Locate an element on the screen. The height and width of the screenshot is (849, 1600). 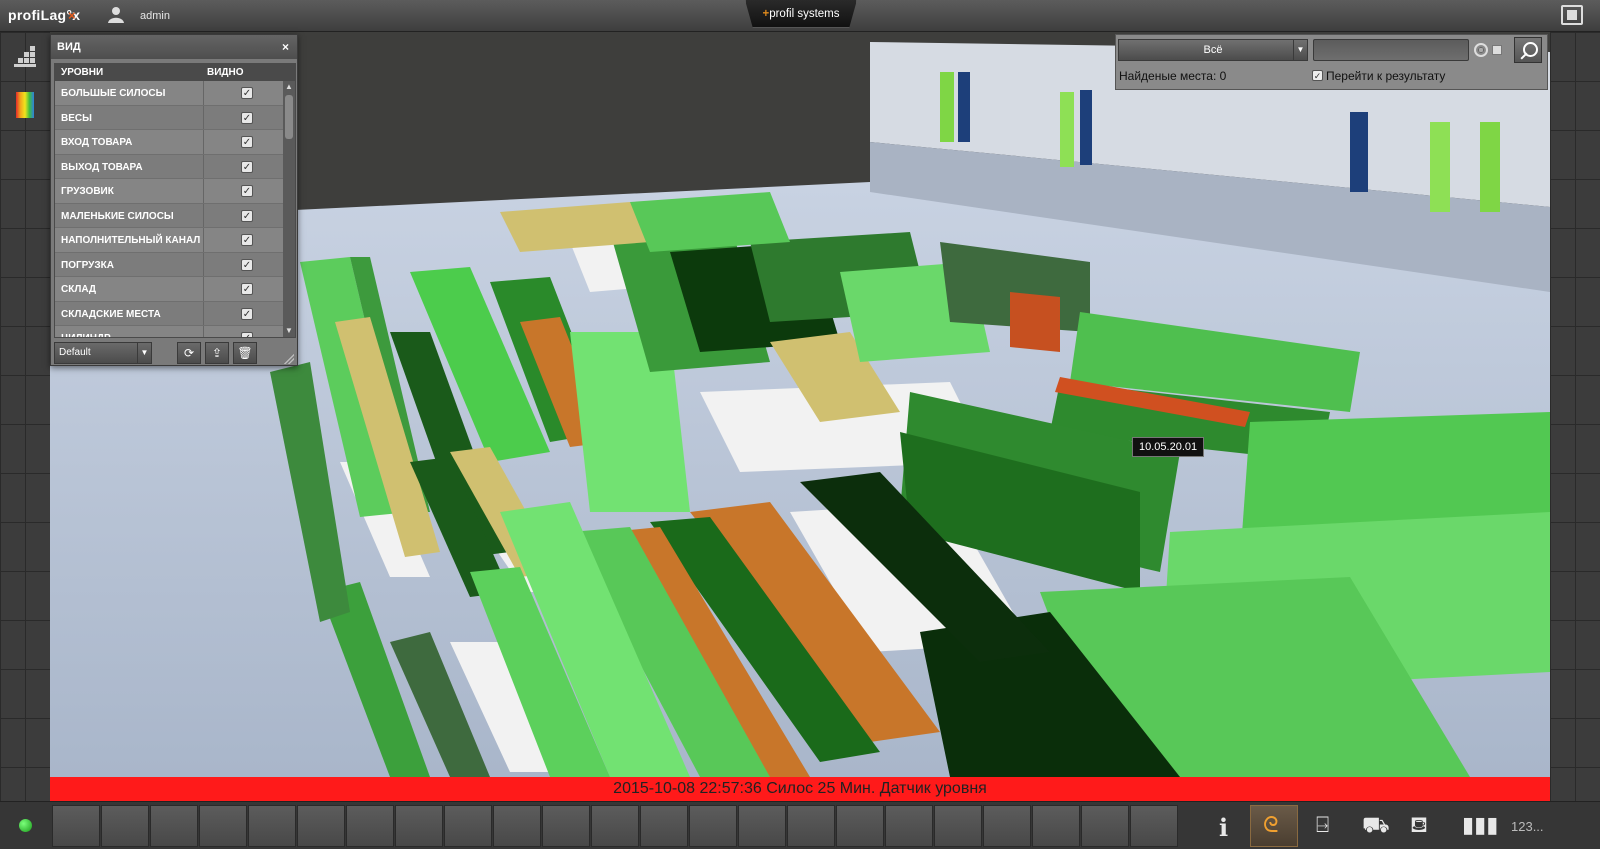
view-panel-title: ВИД is located at coordinates (69, 47).